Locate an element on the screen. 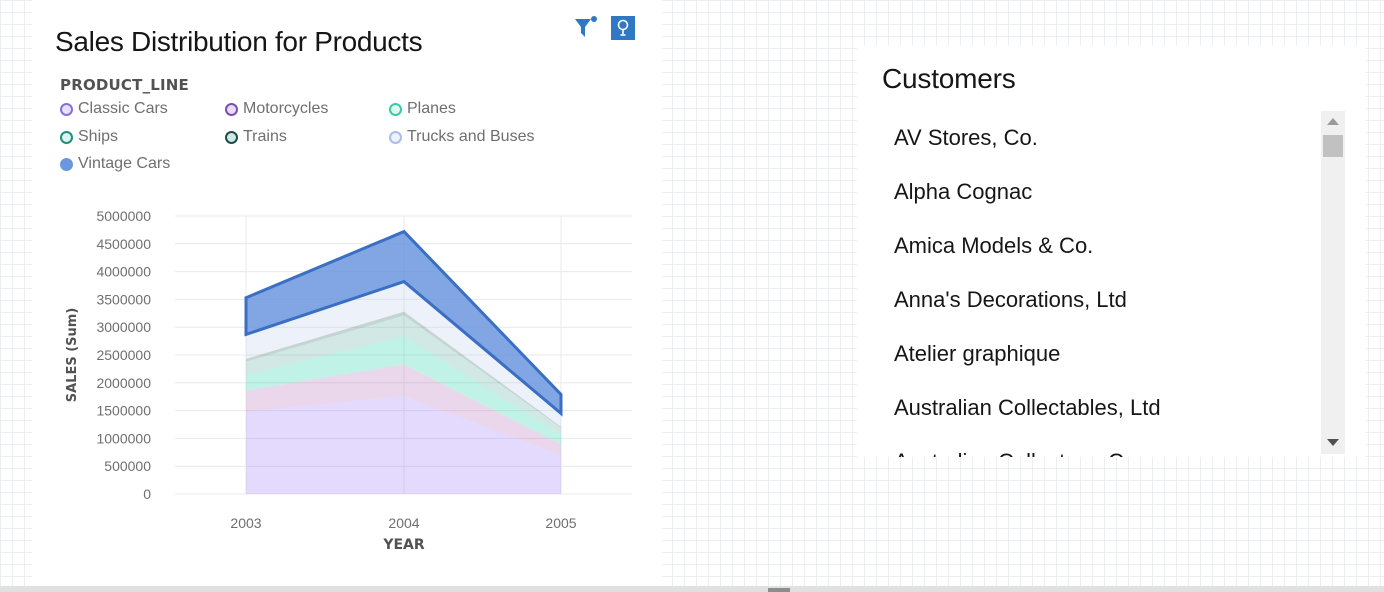 Image resolution: width=1384 pixels, height=592 pixels. list-item: Amica Models & Co. is located at coordinates (1110, 246).